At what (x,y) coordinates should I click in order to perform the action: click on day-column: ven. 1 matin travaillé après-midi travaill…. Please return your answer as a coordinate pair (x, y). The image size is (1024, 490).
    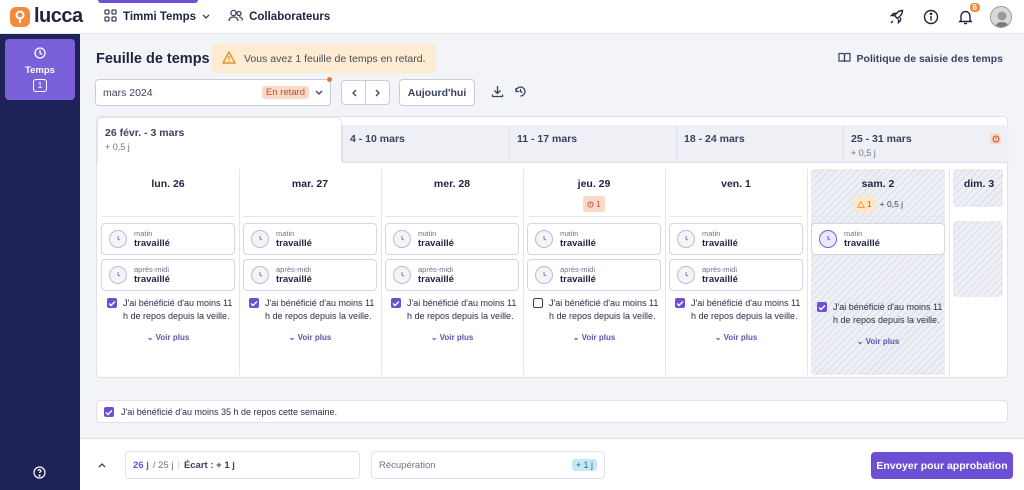
    Looking at the image, I should click on (736, 272).